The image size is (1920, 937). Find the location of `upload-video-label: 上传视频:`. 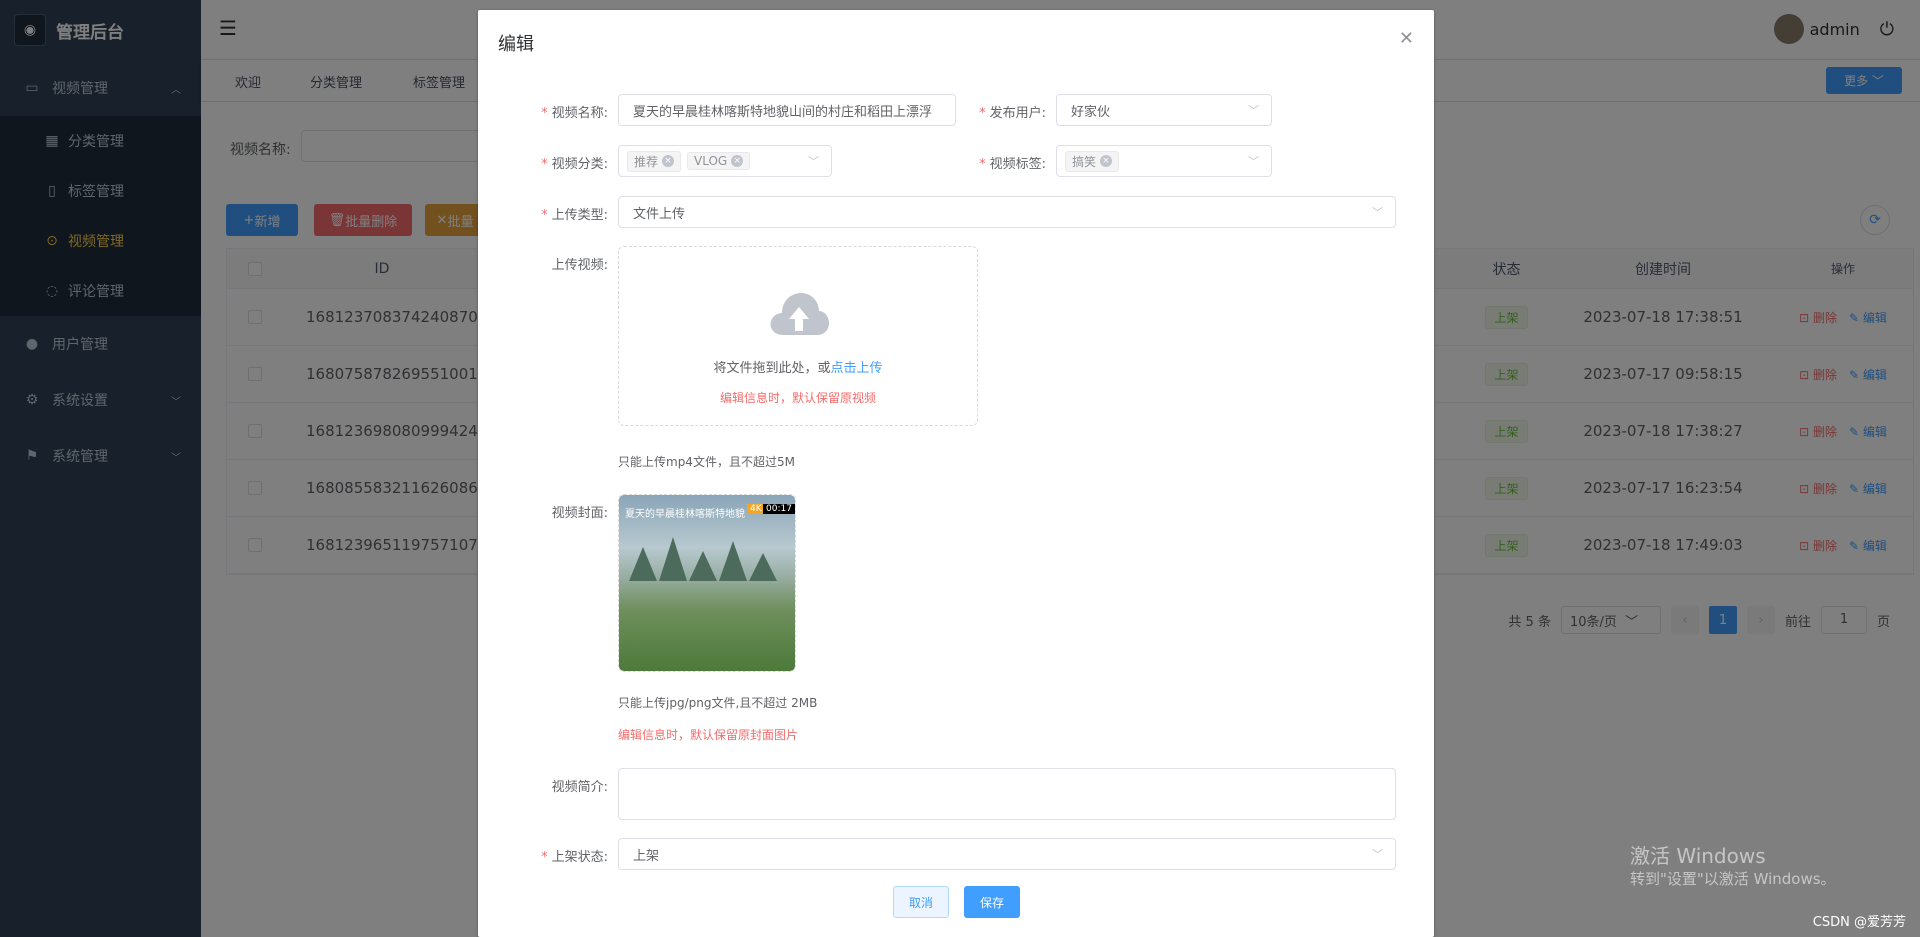

upload-video-label: 上传视频: is located at coordinates (579, 265).